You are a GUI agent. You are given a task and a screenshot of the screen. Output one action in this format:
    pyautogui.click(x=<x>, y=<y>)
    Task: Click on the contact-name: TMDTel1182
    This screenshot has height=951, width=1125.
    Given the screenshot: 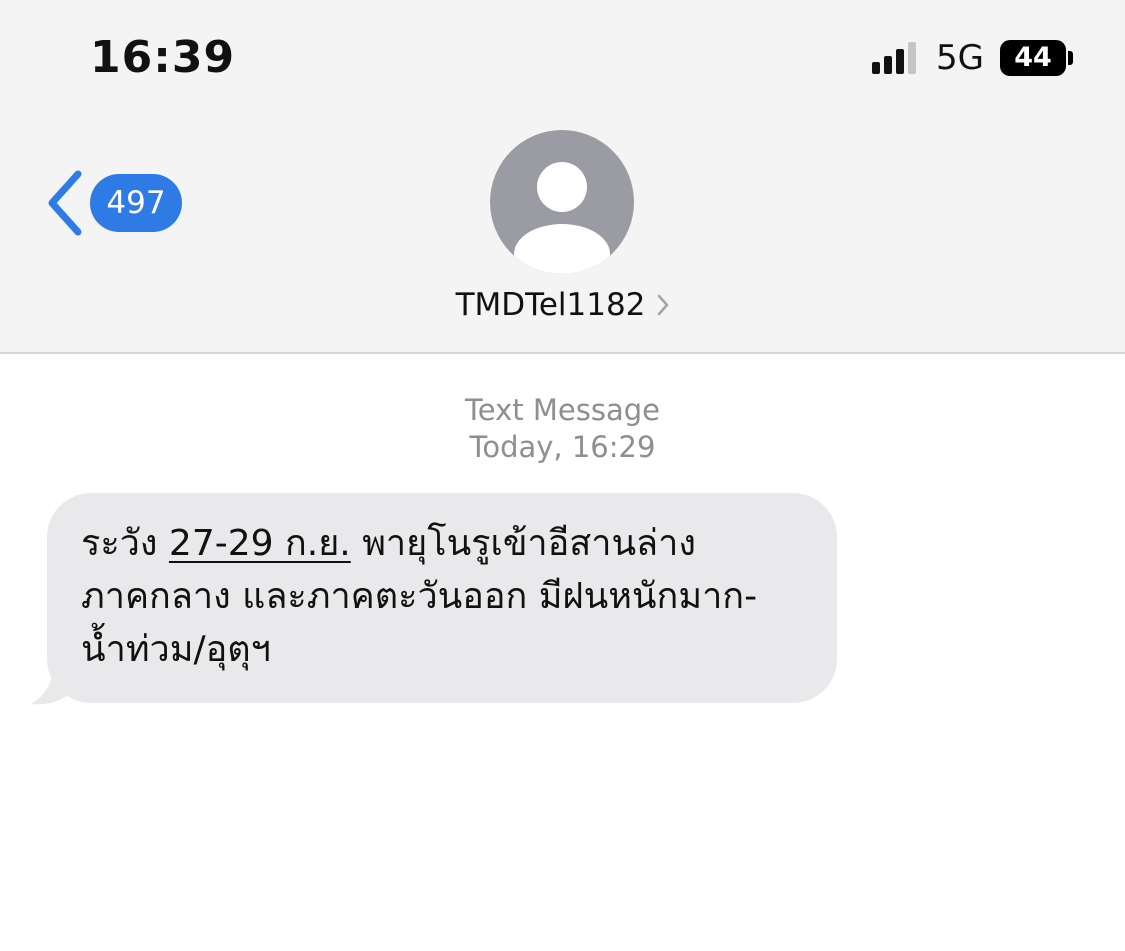 What is the action you would take?
    pyautogui.click(x=551, y=305)
    